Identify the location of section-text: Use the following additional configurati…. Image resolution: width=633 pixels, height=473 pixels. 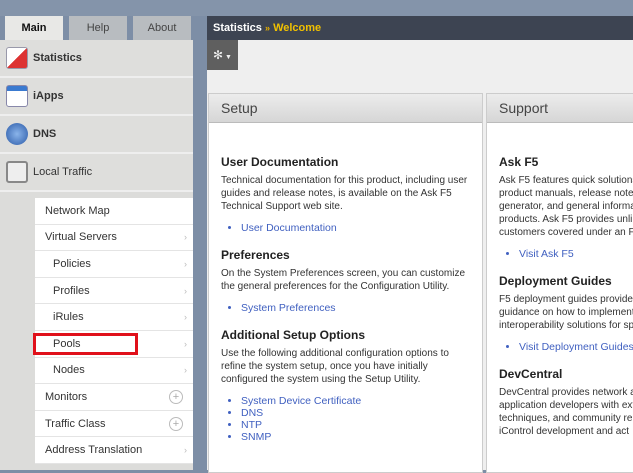
(335, 366).